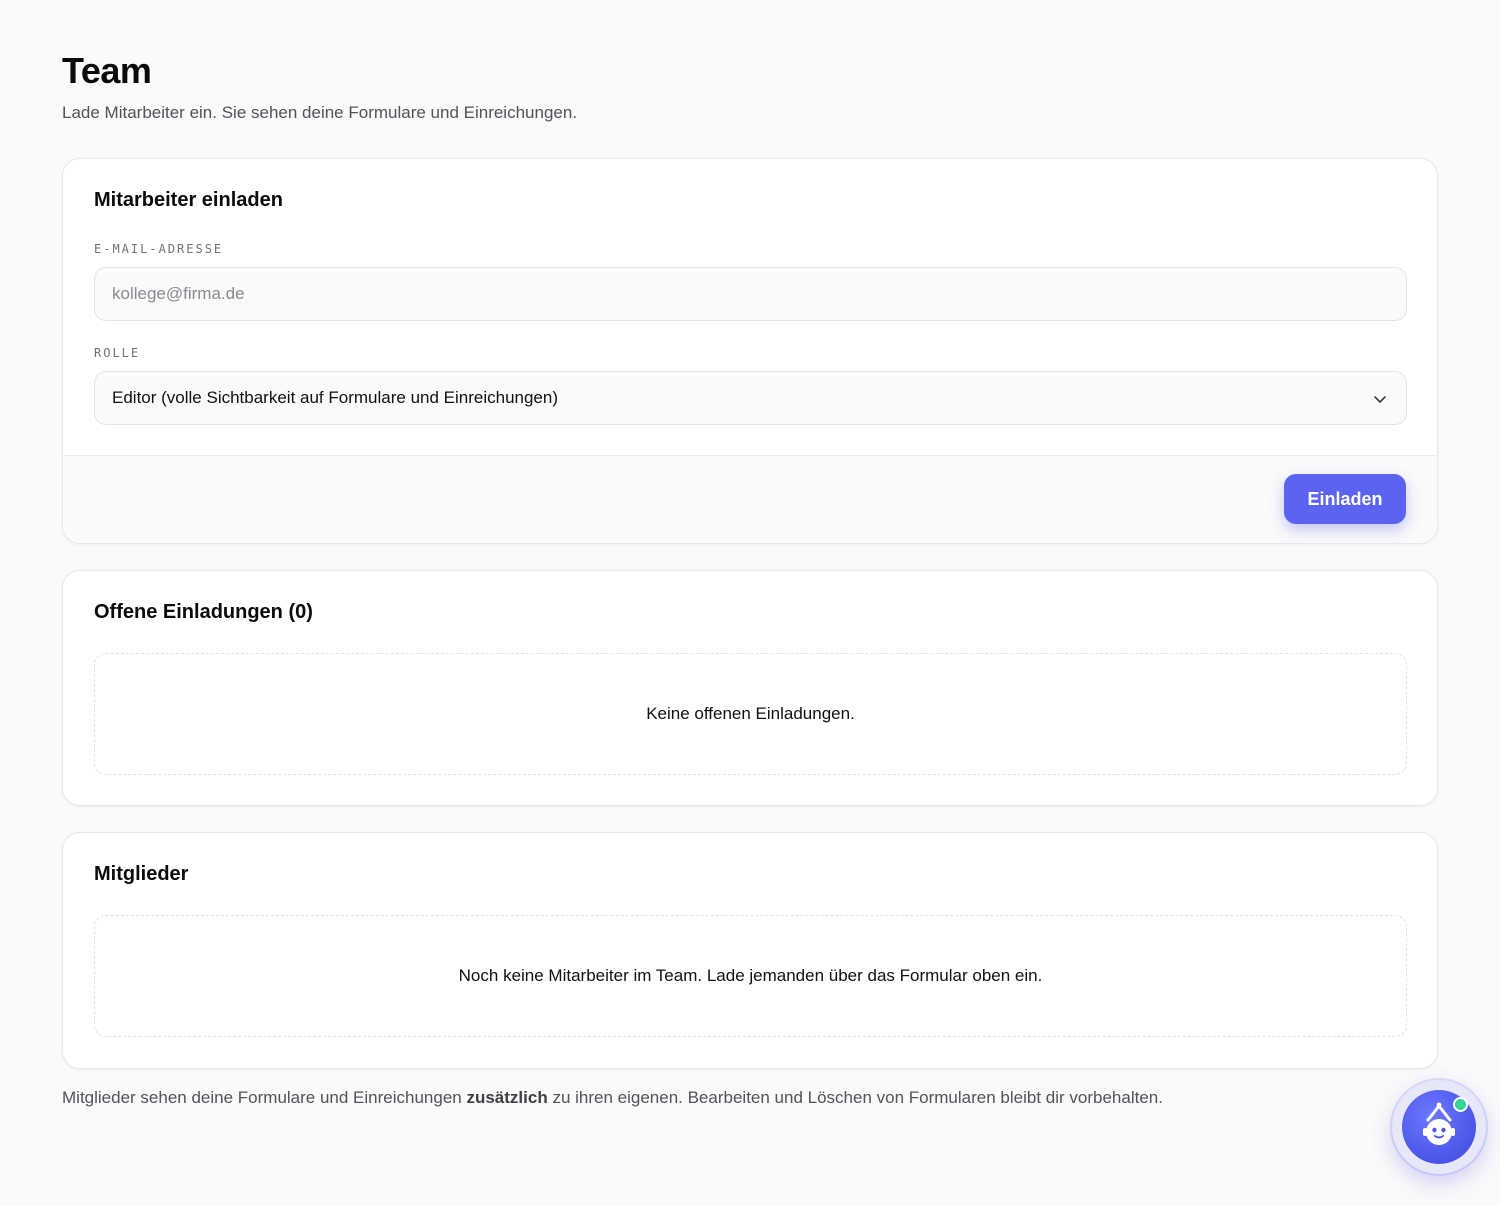  I want to click on pending-invitations-title: Offene Einladungen (0), so click(203, 612).